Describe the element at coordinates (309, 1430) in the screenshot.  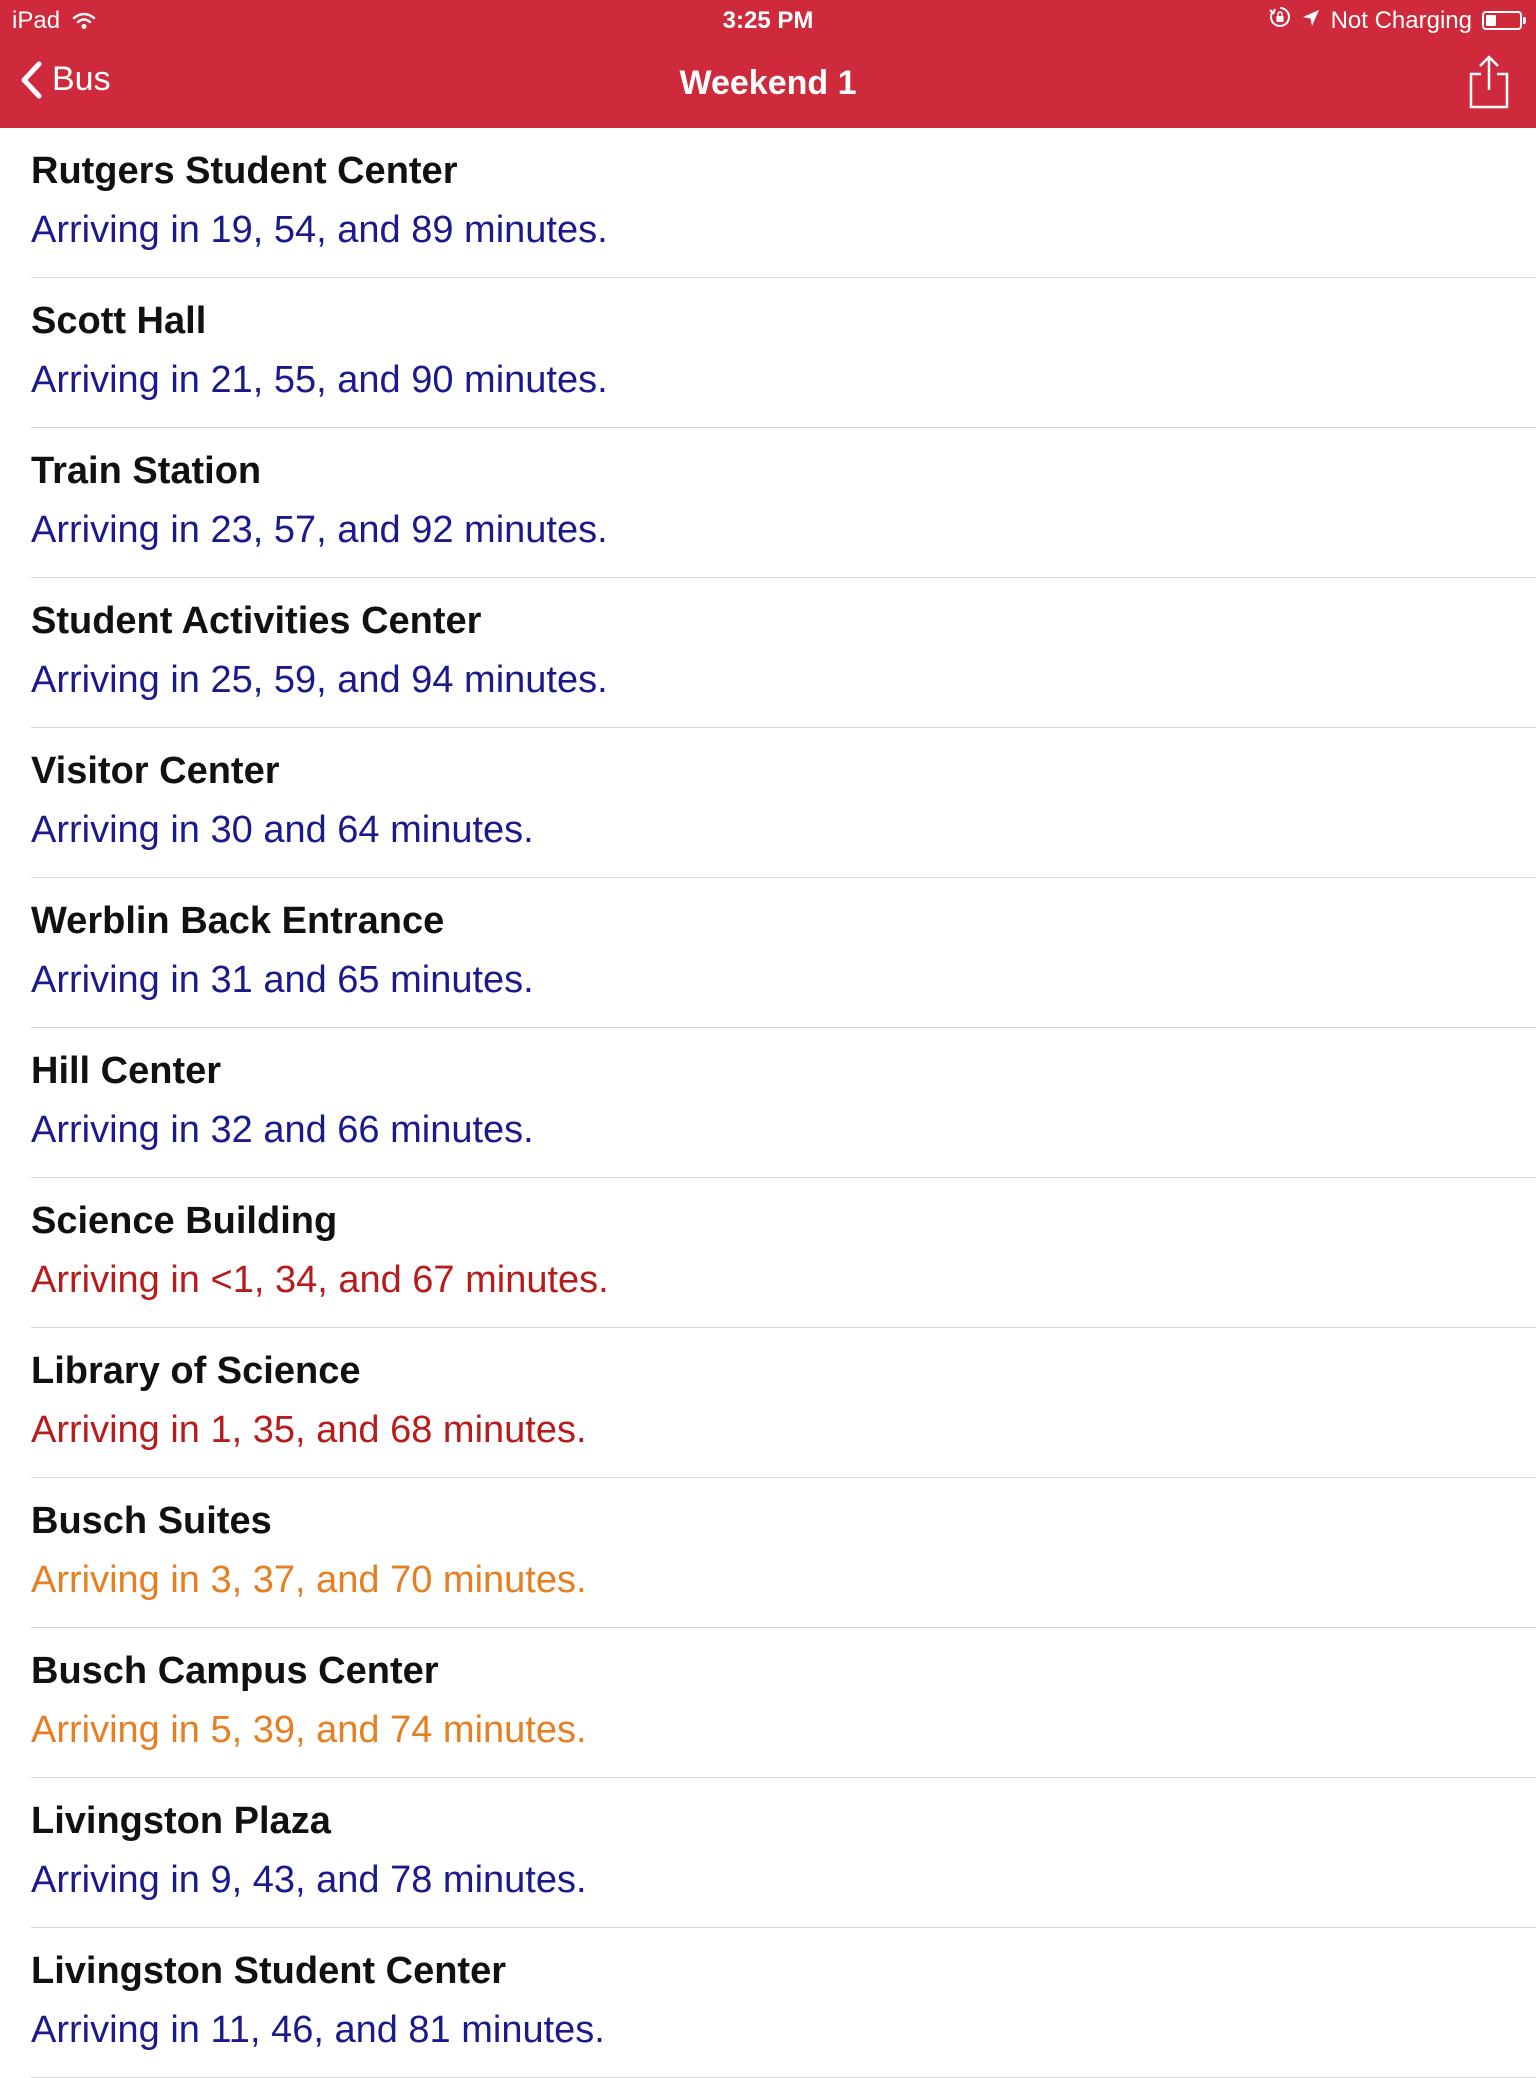
I see `arrival-times: Arriving in 1, 35, and 68 minutes.` at that location.